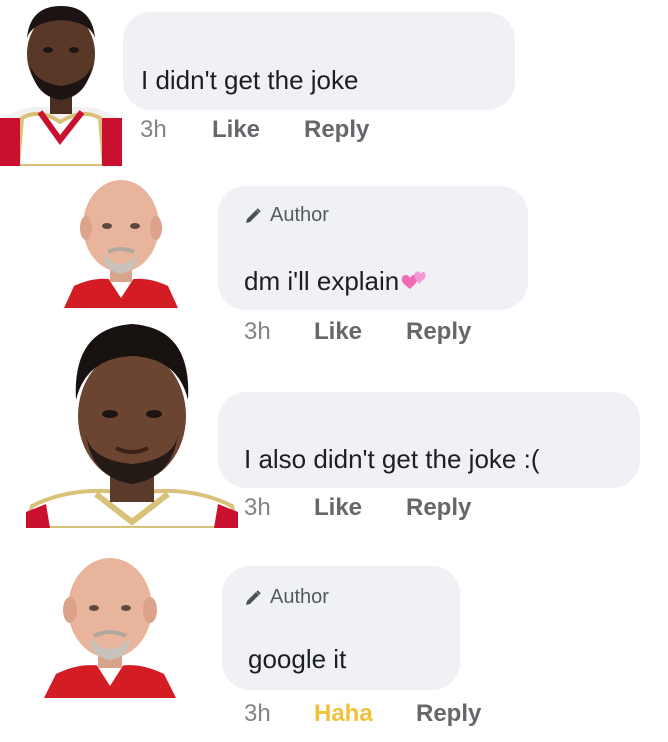 This screenshot has height=742, width=668. Describe the element at coordinates (319, 61) in the screenshot. I see `comment-bubble: I didn't get the joke` at that location.